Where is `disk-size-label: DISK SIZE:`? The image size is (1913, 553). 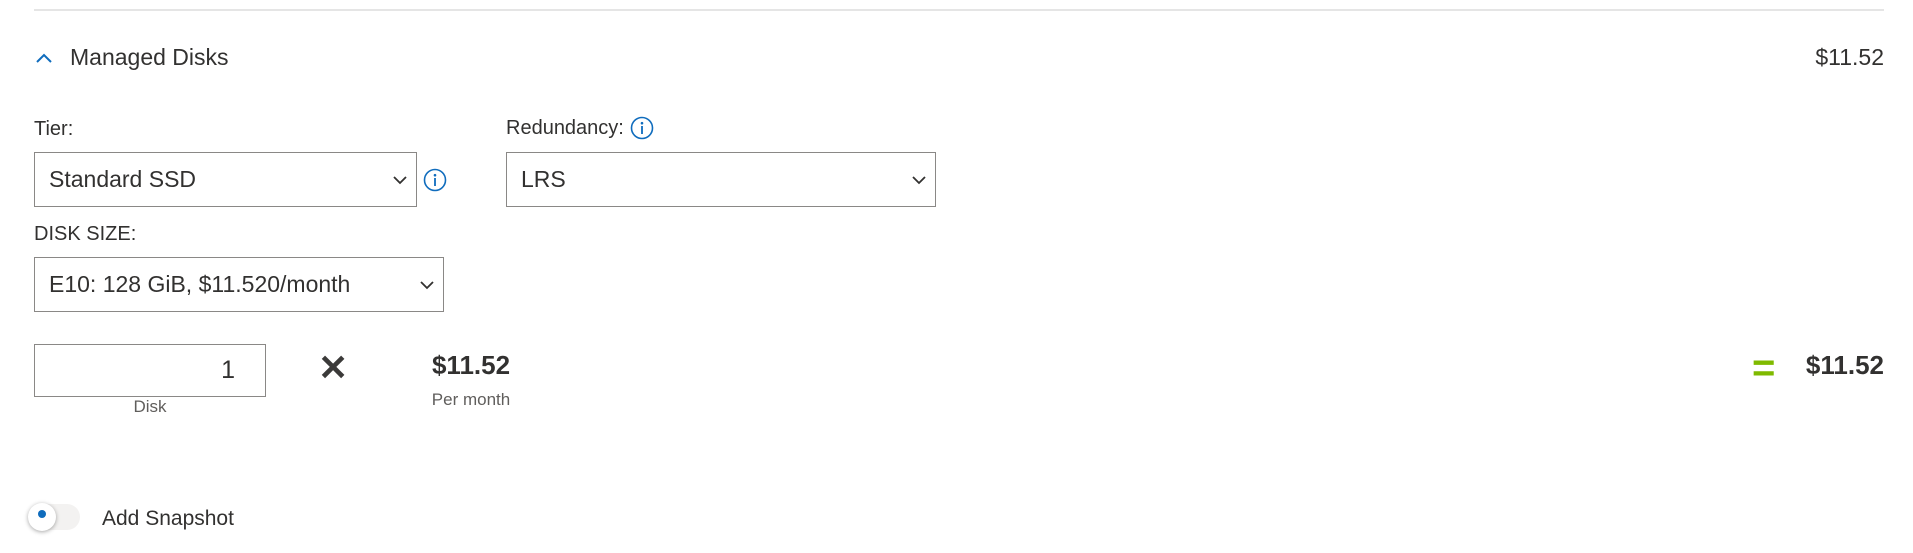
disk-size-label: DISK SIZE: is located at coordinates (85, 234).